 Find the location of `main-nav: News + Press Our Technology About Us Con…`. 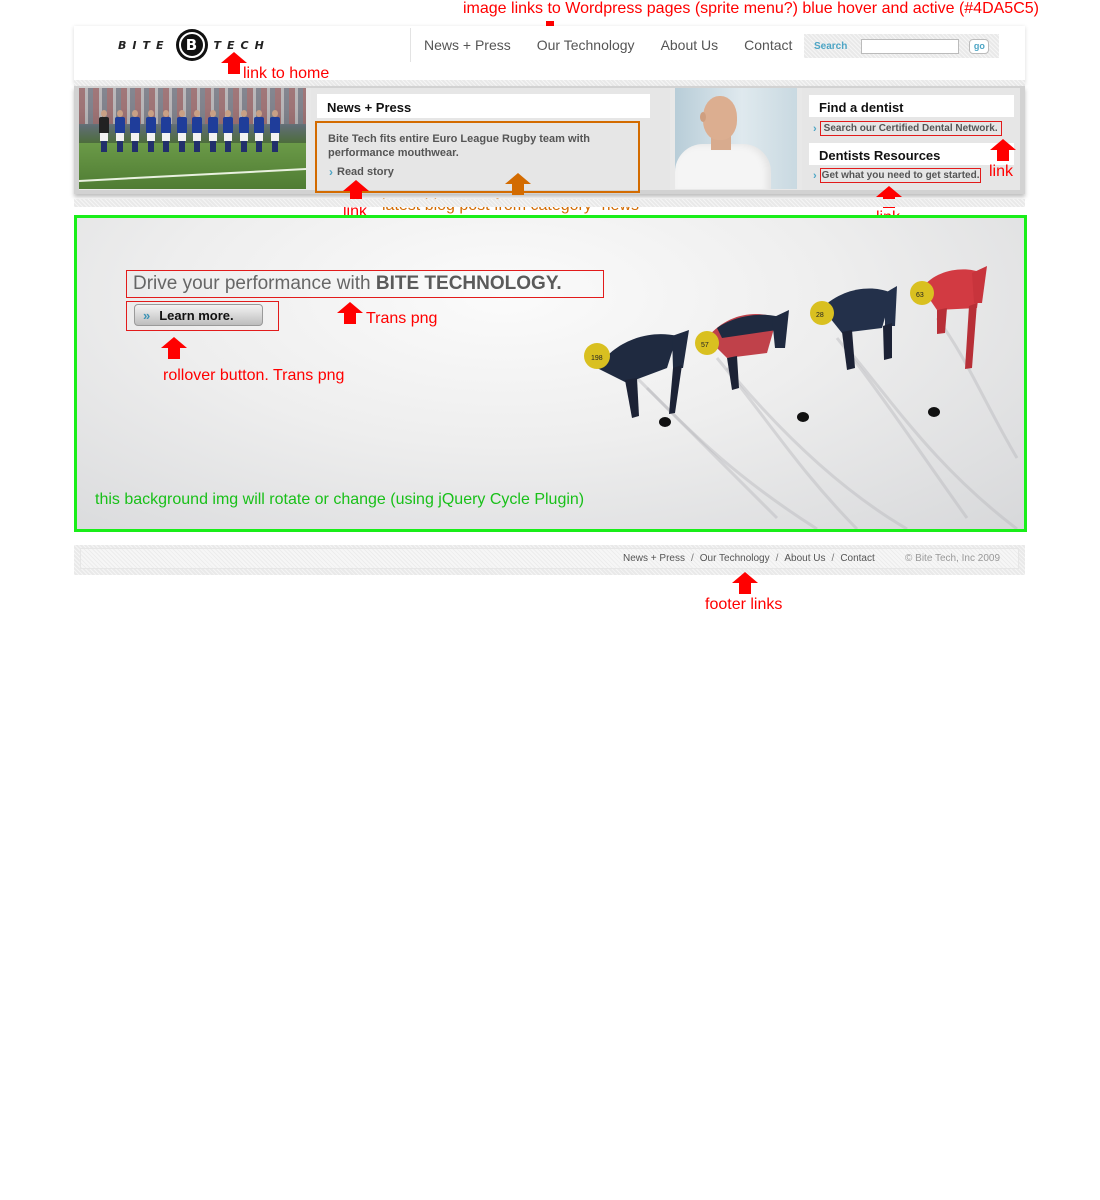

main-nav: News + Press Our Technology About Us Con… is located at coordinates (608, 45).